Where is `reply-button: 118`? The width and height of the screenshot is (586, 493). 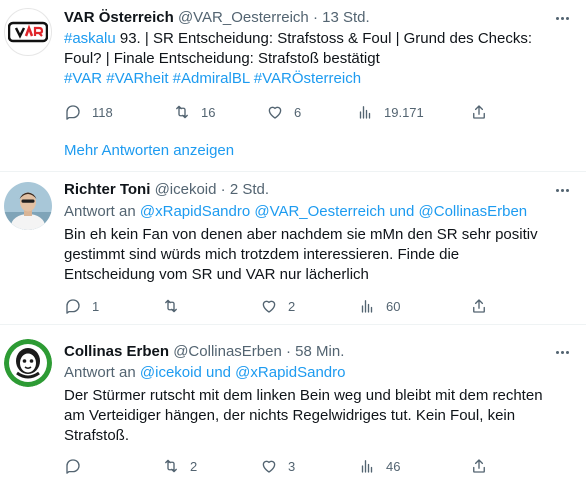
reply-button: 118 is located at coordinates (88, 112).